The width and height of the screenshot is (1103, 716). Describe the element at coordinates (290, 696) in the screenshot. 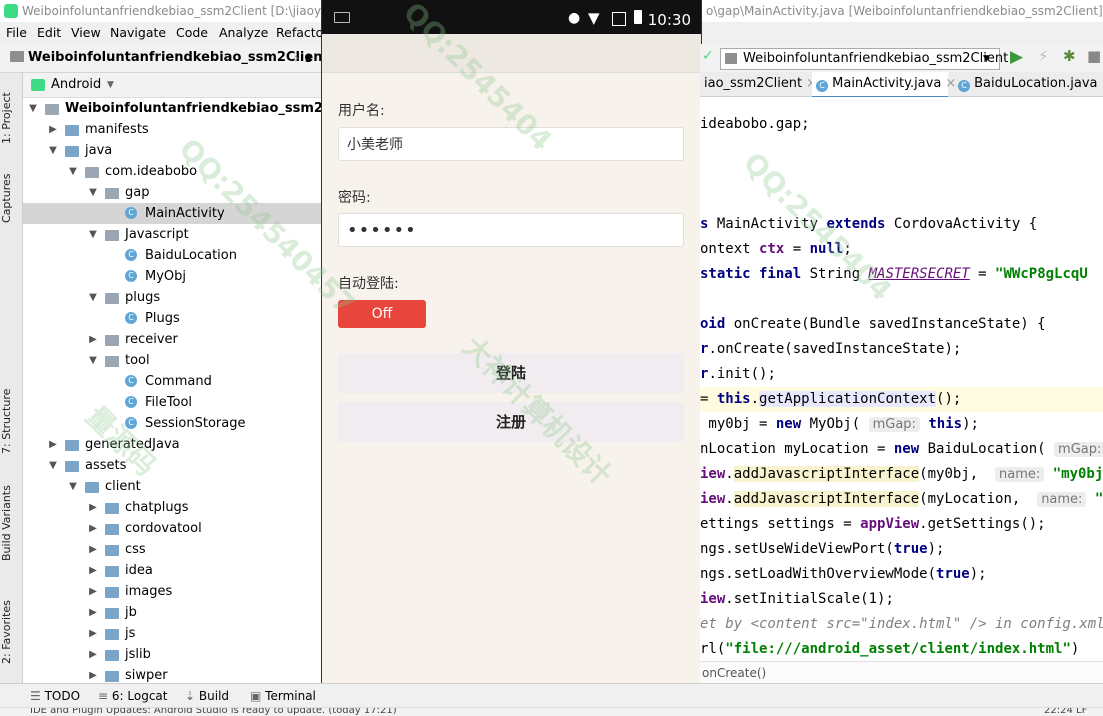

I see `terminal-label: Terminal` at that location.